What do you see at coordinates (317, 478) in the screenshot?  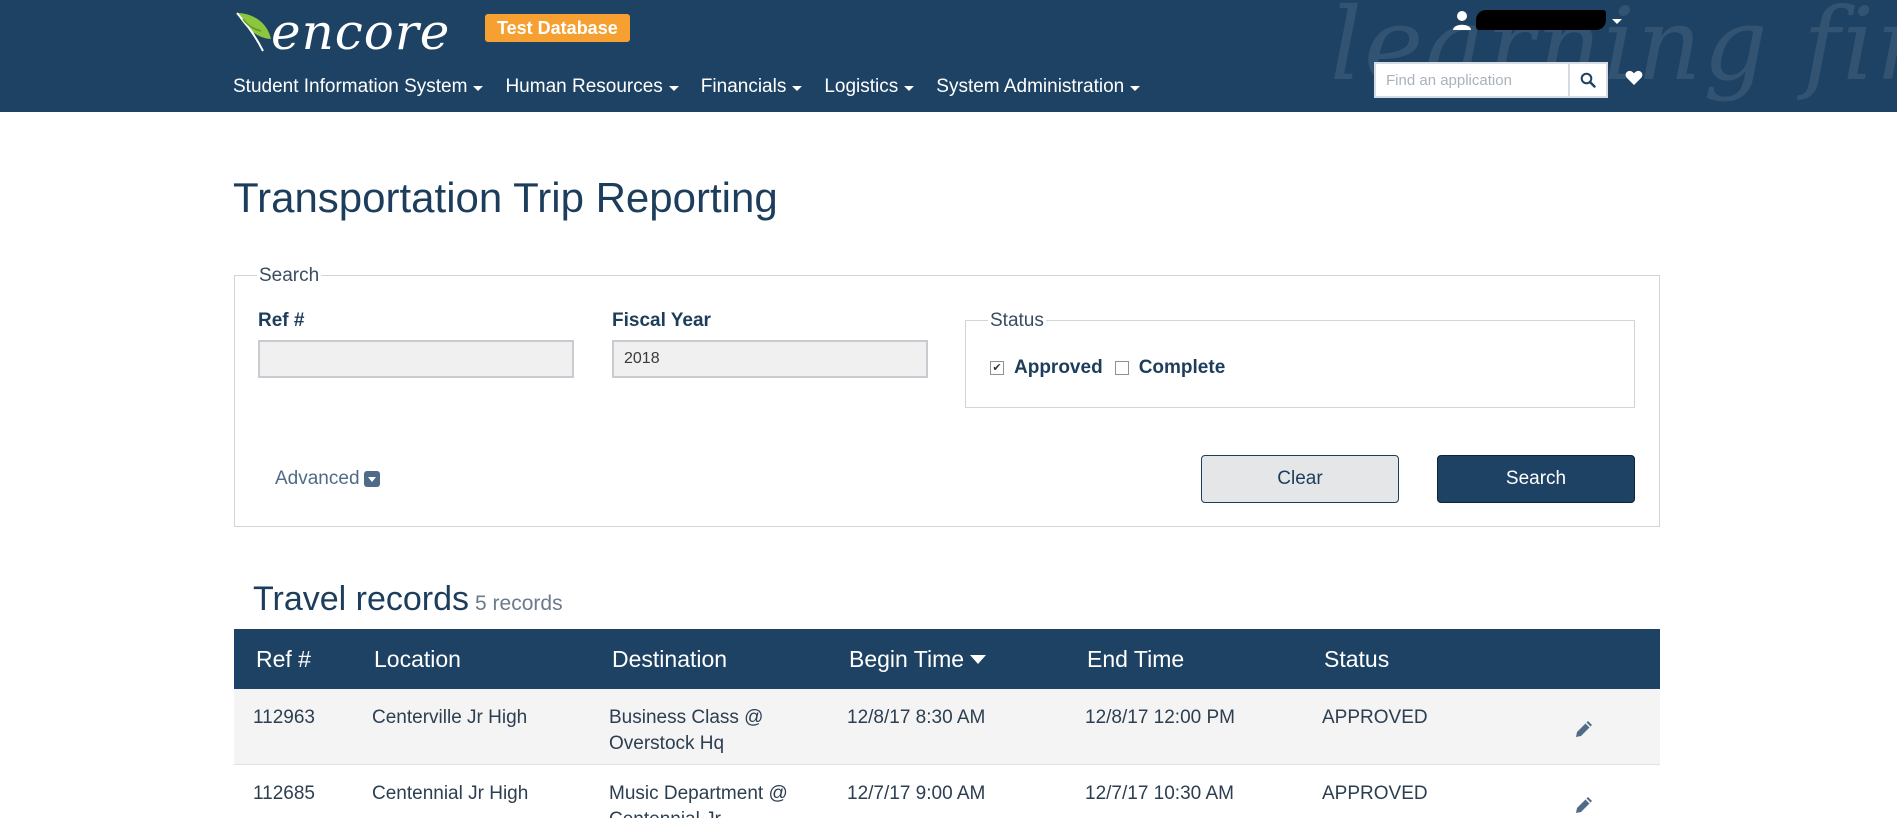 I see `advanced-label: Advanced` at bounding box center [317, 478].